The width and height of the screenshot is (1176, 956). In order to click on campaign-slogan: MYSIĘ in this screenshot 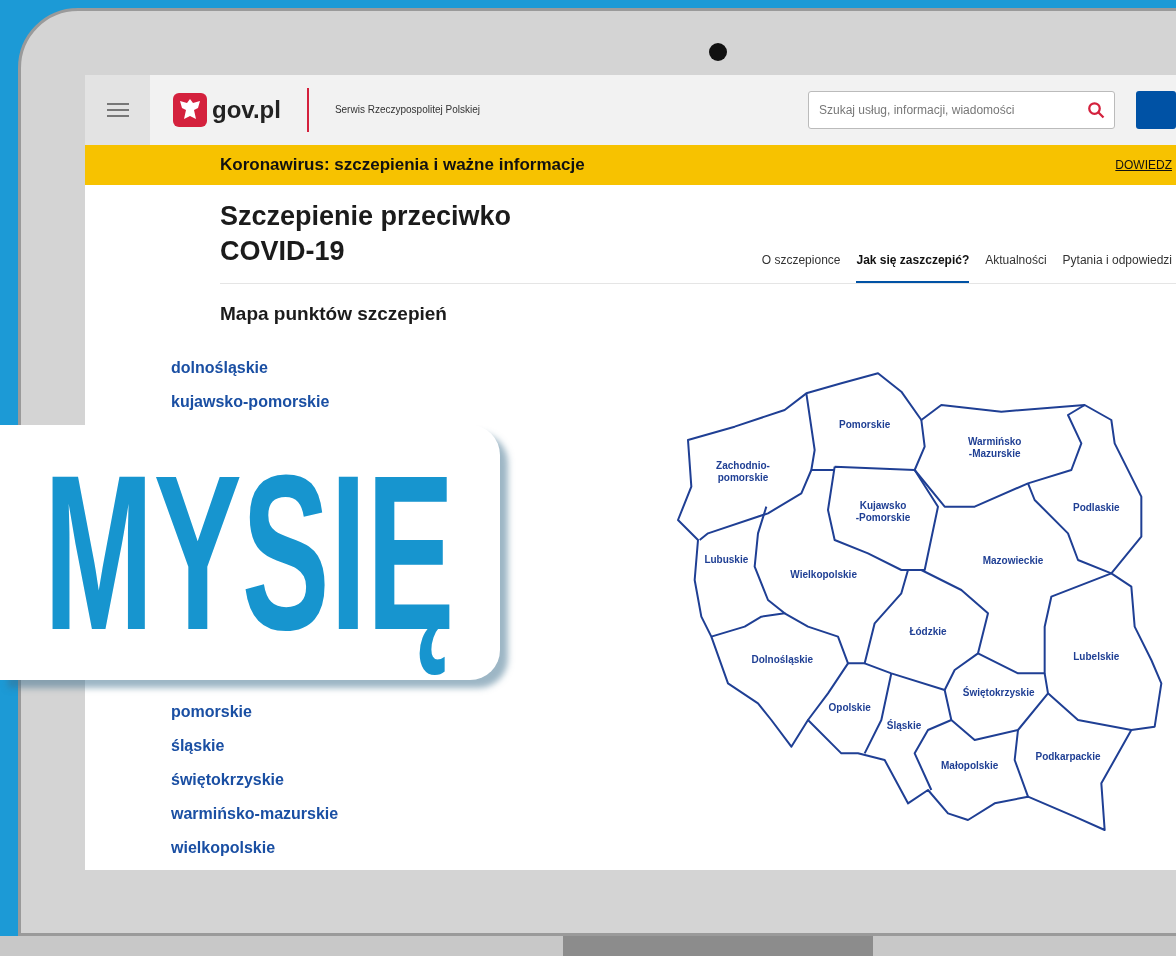, I will do `click(249, 553)`.